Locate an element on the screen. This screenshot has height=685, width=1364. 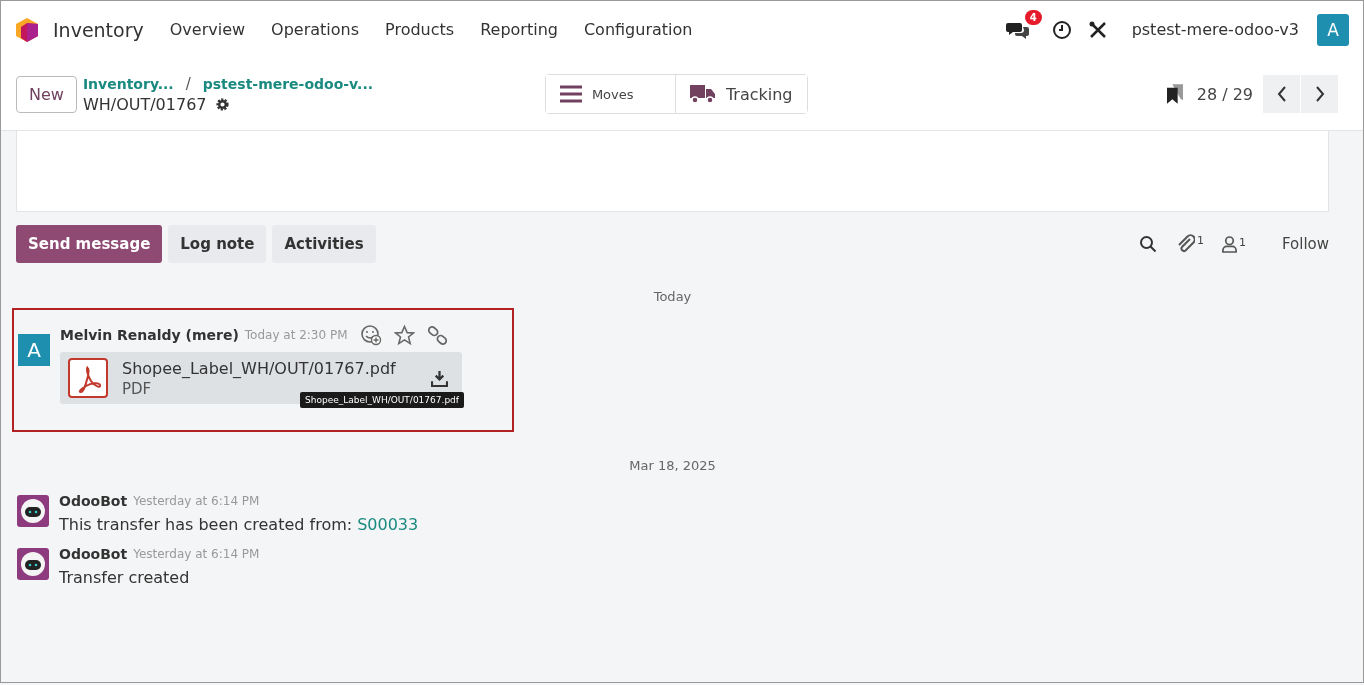
smart-button: Moves is located at coordinates (610, 94).